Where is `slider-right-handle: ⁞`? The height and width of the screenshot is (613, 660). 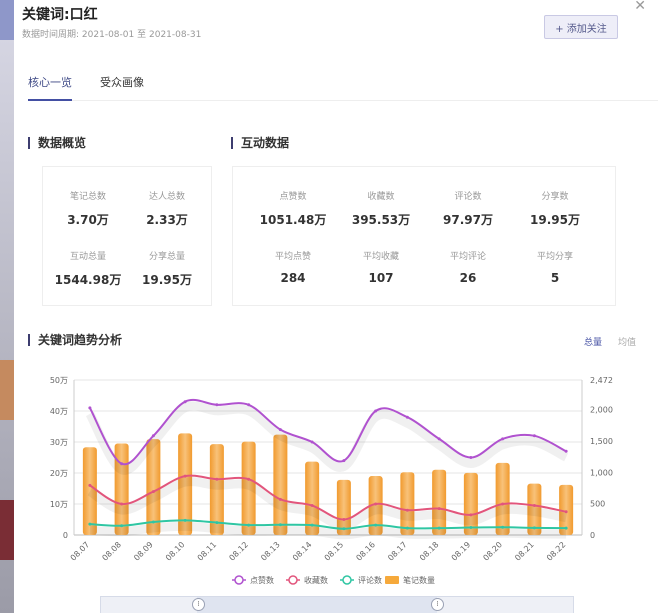 slider-right-handle: ⁞ is located at coordinates (437, 604).